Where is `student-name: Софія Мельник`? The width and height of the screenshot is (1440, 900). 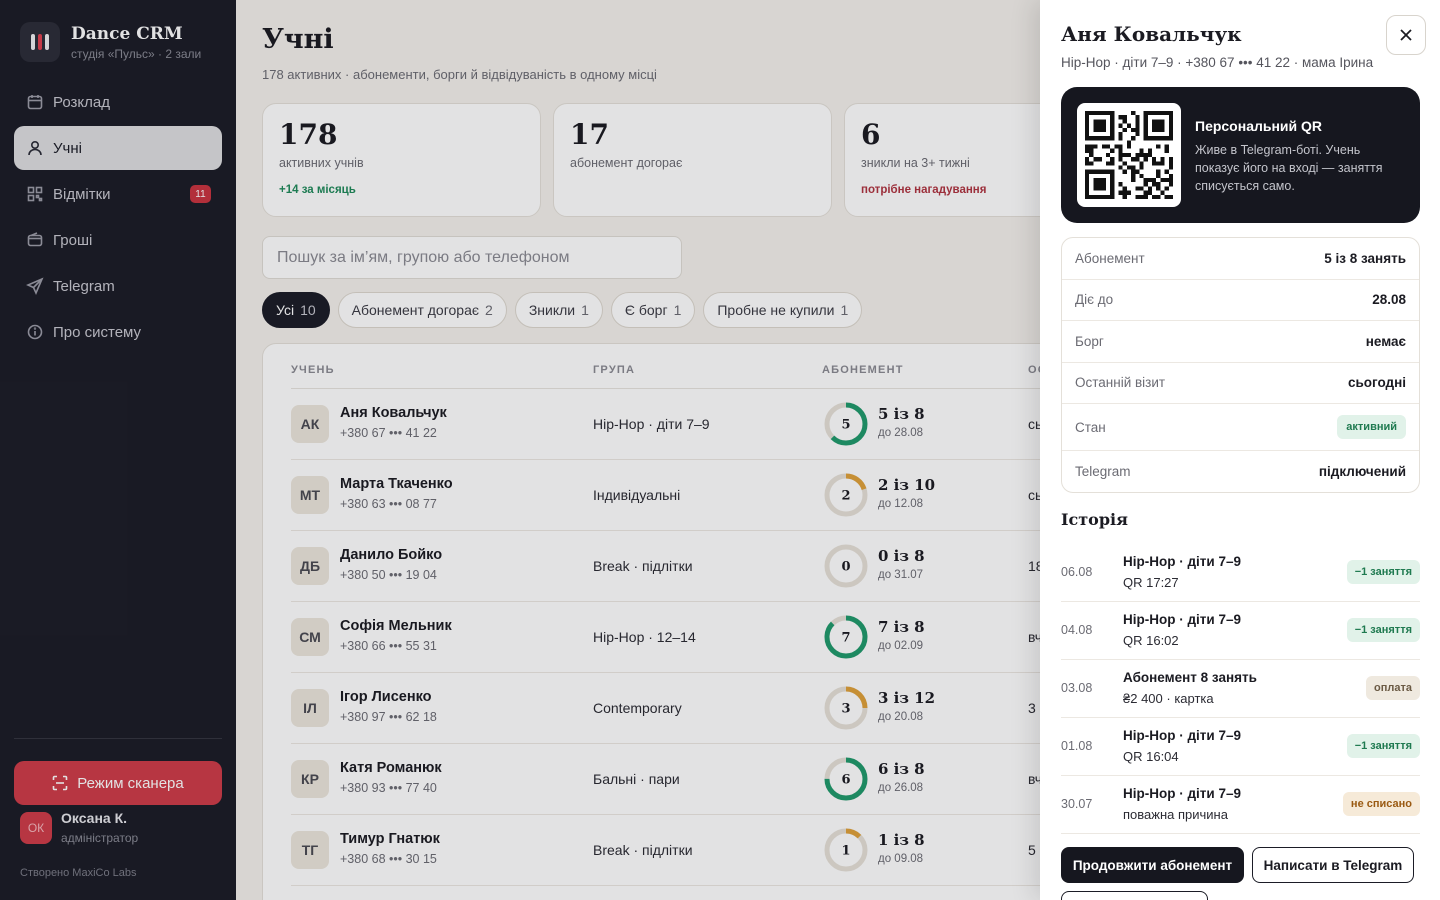
student-name: Софія Мельник is located at coordinates (396, 626).